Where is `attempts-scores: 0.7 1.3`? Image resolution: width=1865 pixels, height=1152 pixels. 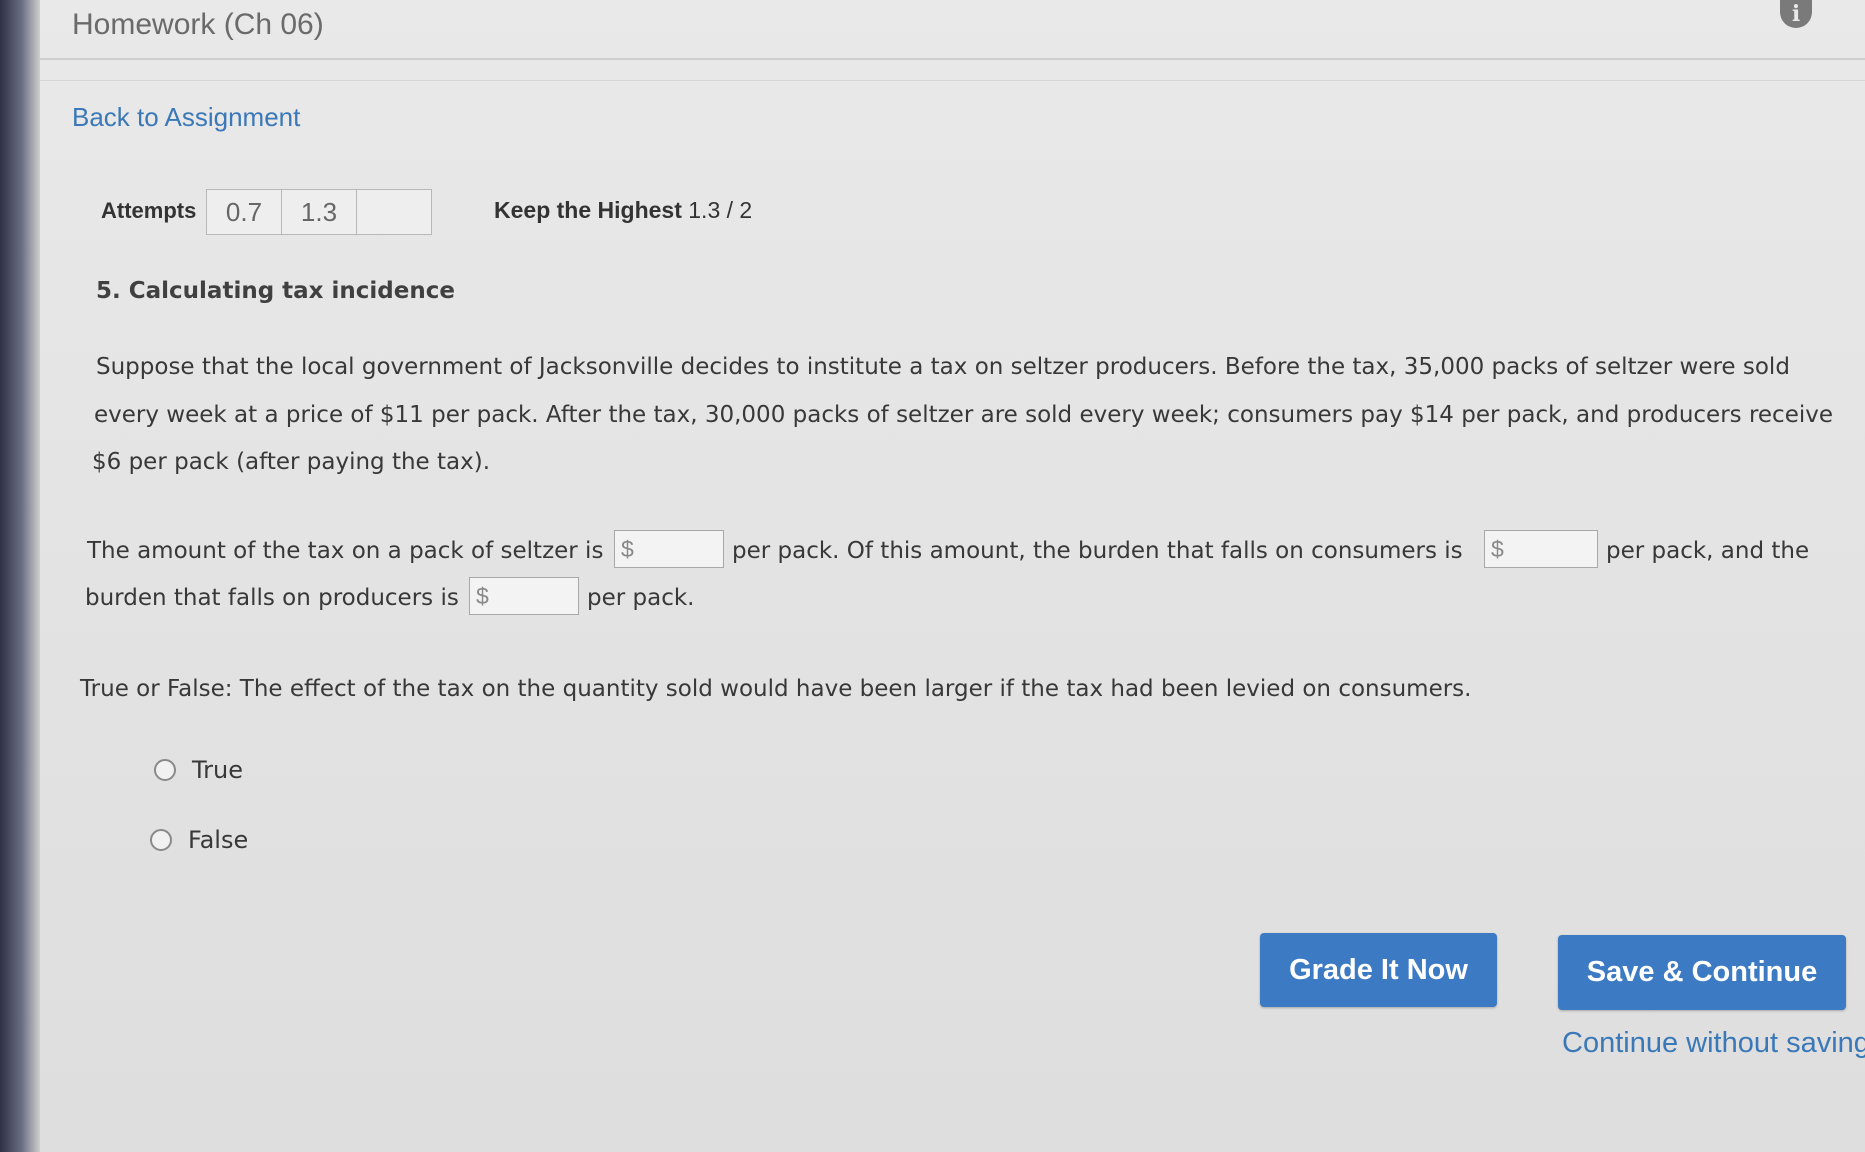
attempts-scores: 0.7 1.3 is located at coordinates (319, 212).